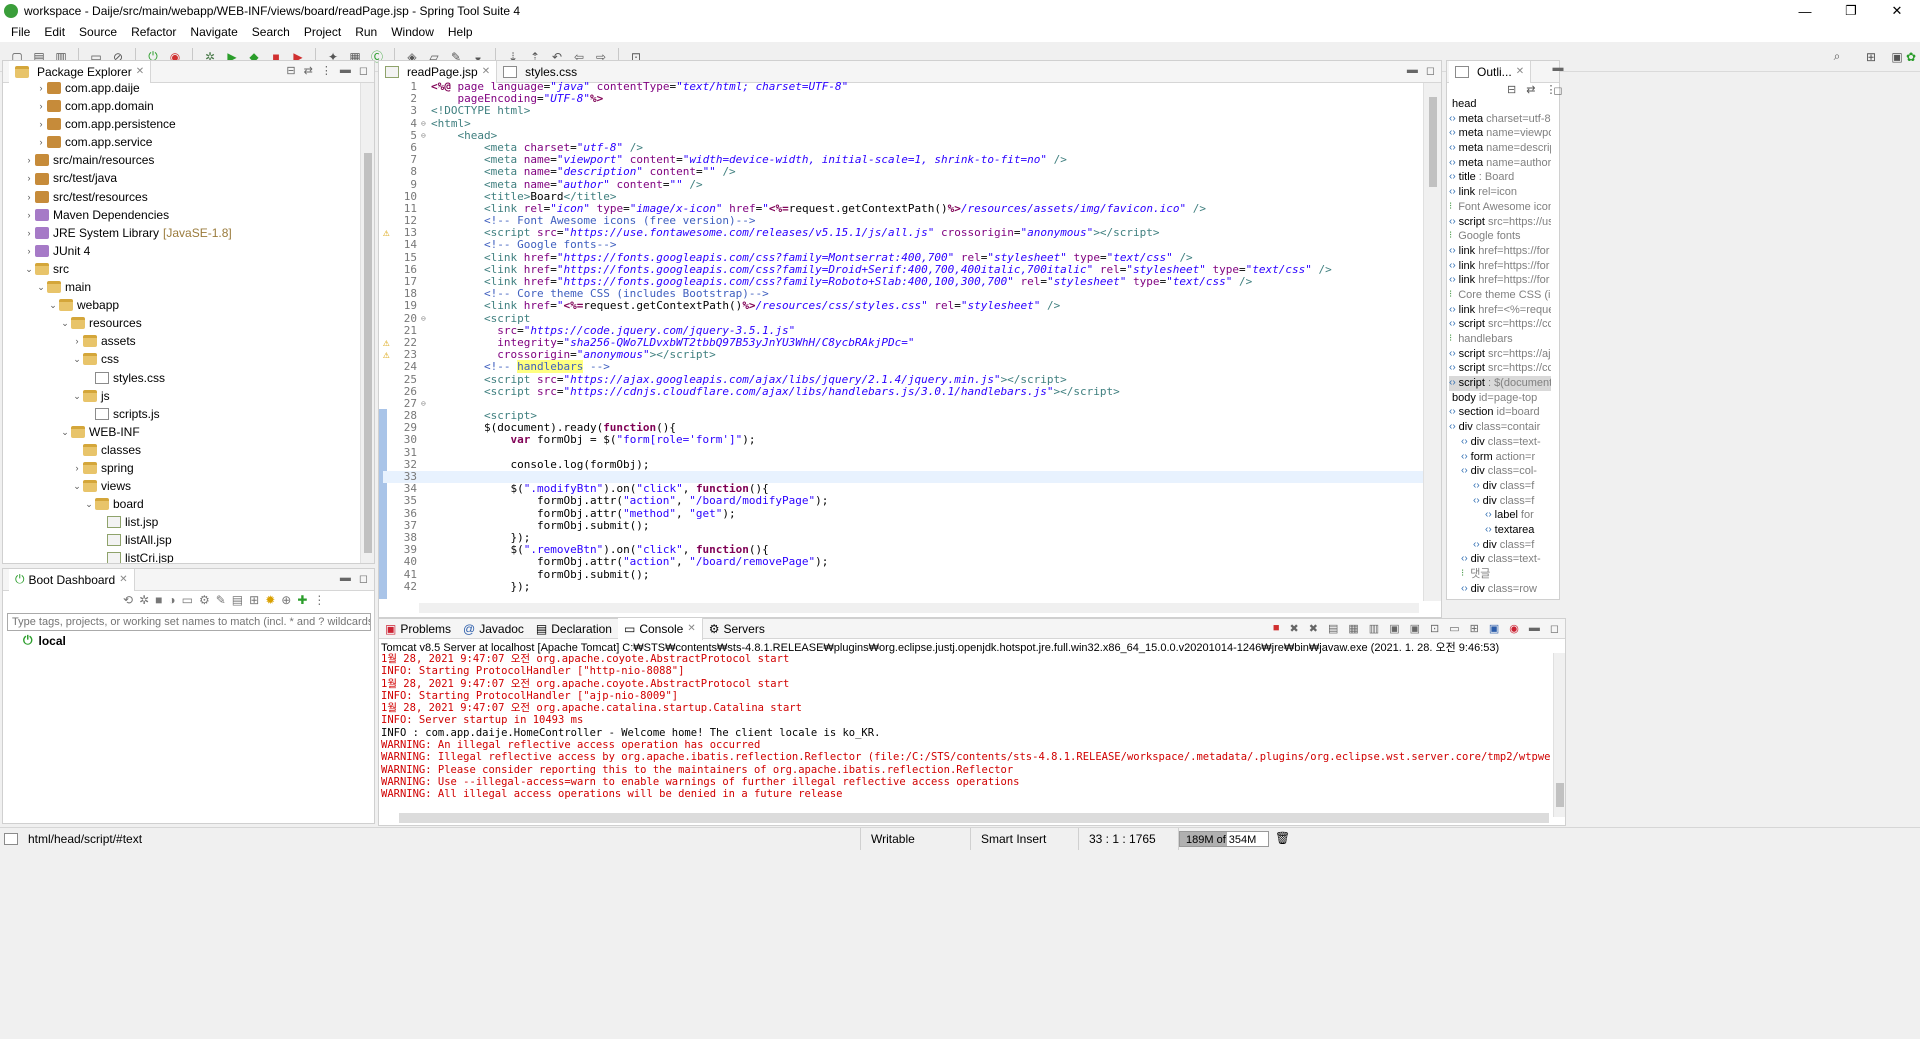 The height and width of the screenshot is (1039, 1920). I want to click on outline-item: ‹› meta name=descrip, so click(1500, 148).